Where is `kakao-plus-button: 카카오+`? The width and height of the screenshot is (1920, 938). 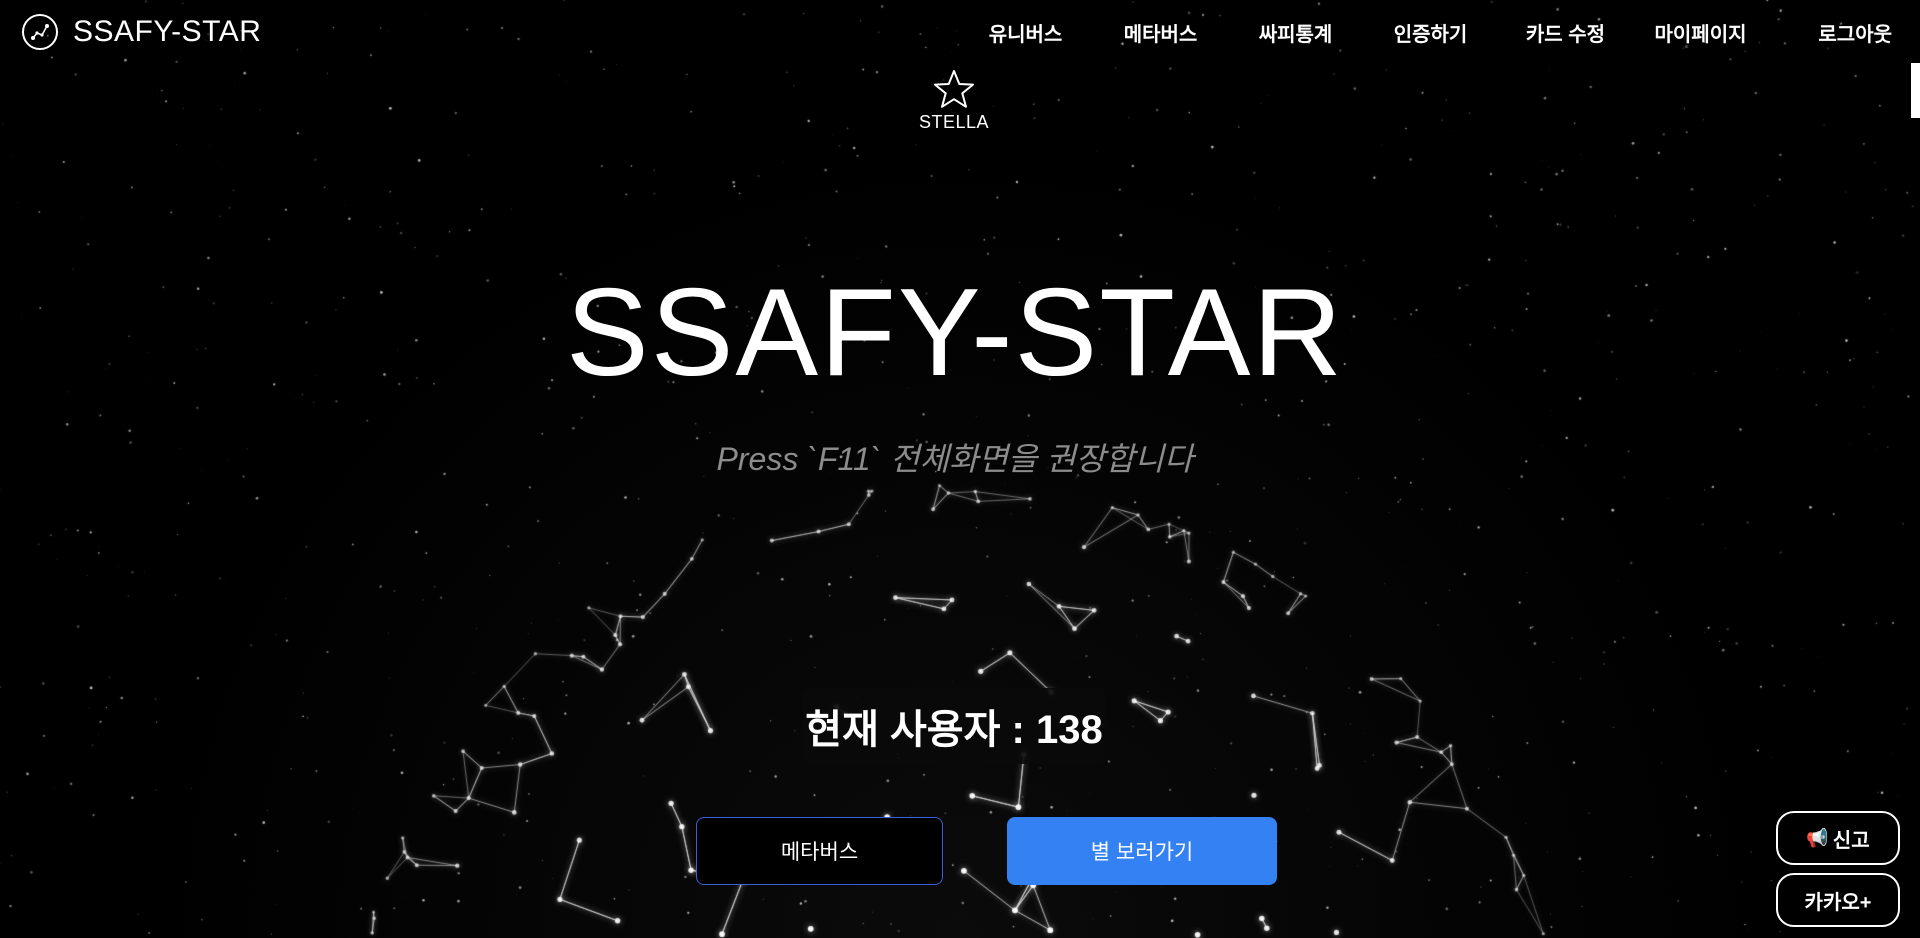 kakao-plus-button: 카카오+ is located at coordinates (1838, 900).